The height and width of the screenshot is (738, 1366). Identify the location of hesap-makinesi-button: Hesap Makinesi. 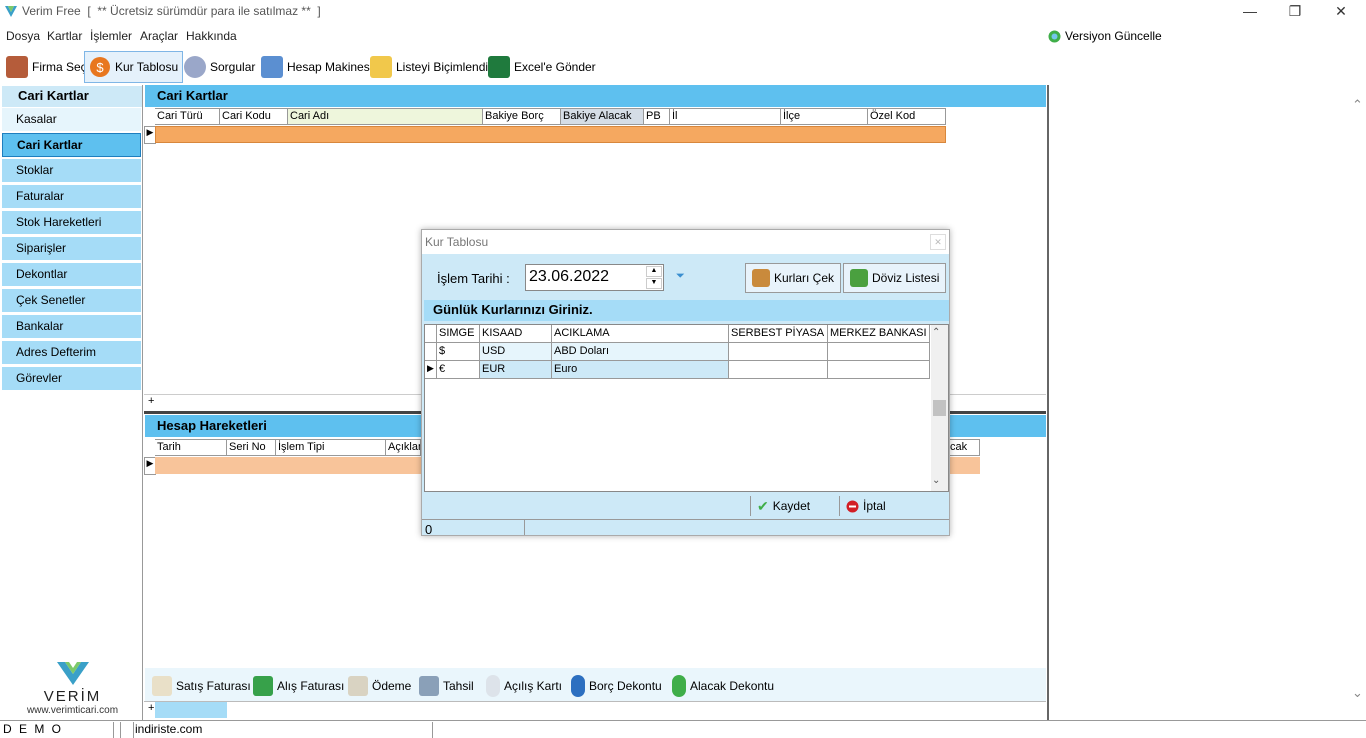
(316, 67).